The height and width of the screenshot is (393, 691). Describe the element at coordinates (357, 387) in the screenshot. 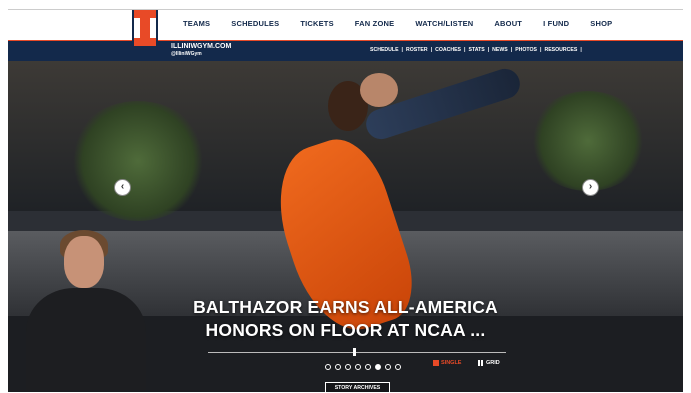

I see `story-archives-button: STORY ARCHIVES` at that location.